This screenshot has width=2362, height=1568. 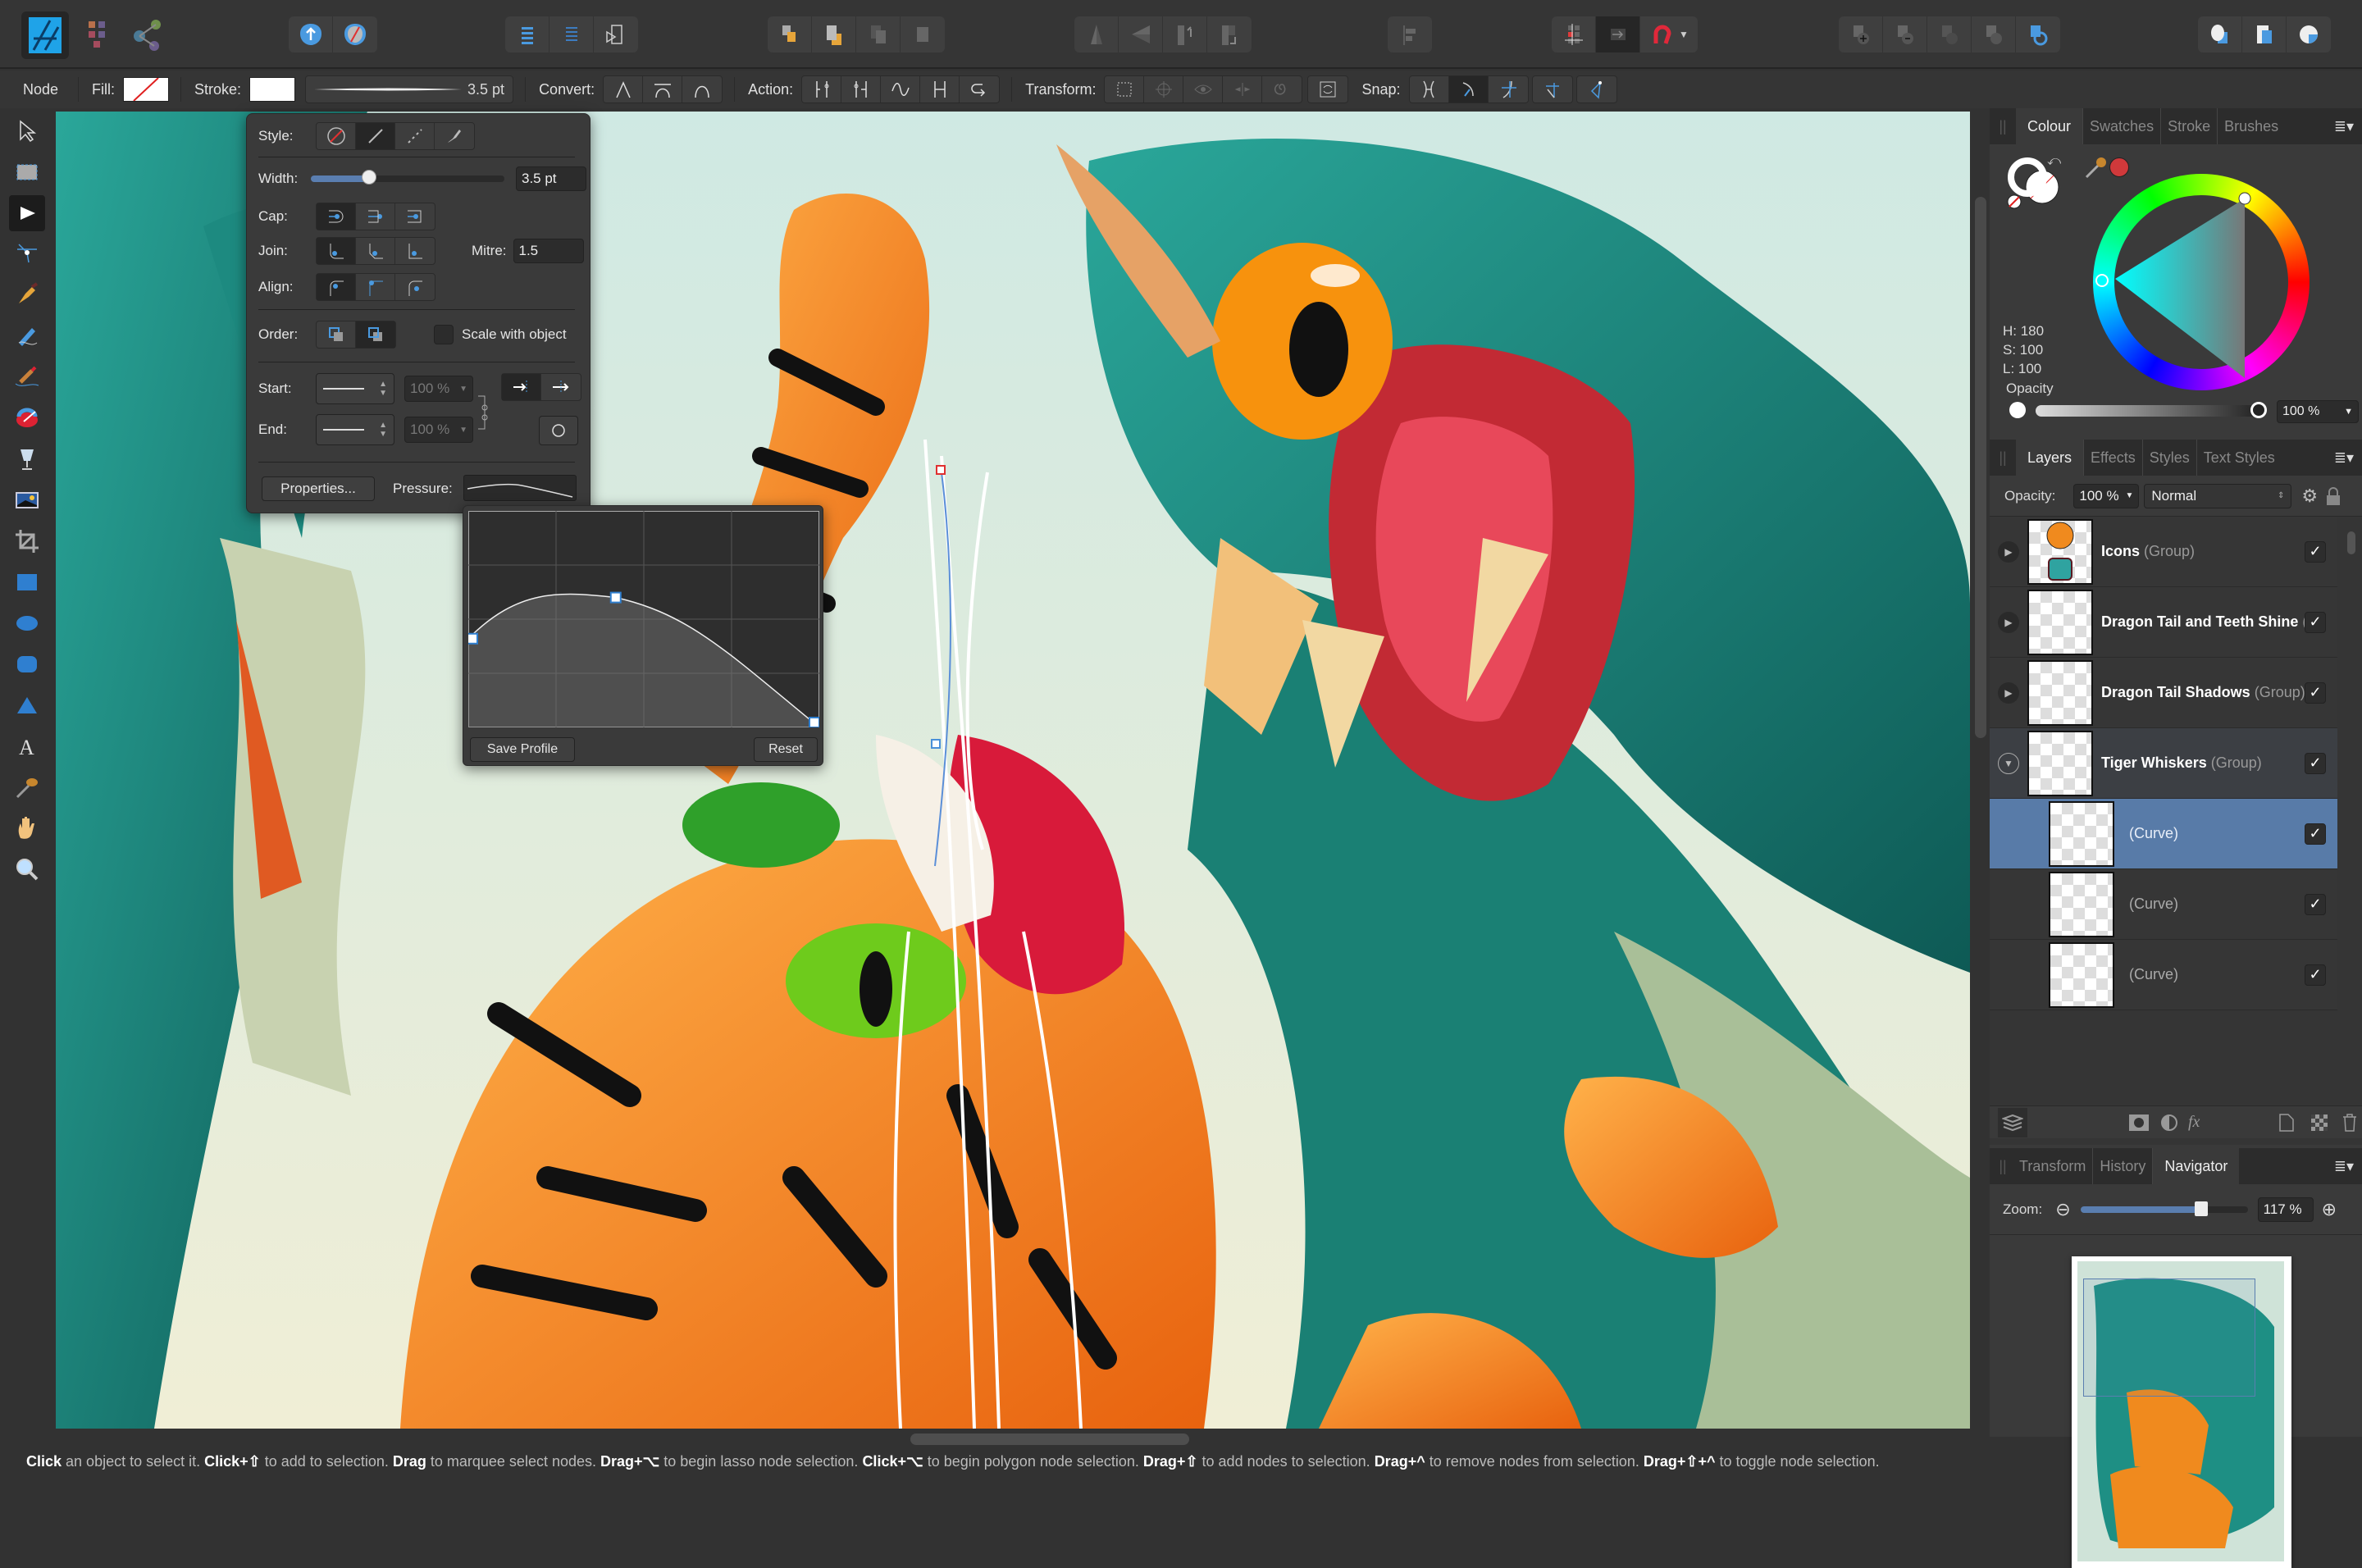 What do you see at coordinates (2113, 458) in the screenshot?
I see `tab-effects: Effects` at bounding box center [2113, 458].